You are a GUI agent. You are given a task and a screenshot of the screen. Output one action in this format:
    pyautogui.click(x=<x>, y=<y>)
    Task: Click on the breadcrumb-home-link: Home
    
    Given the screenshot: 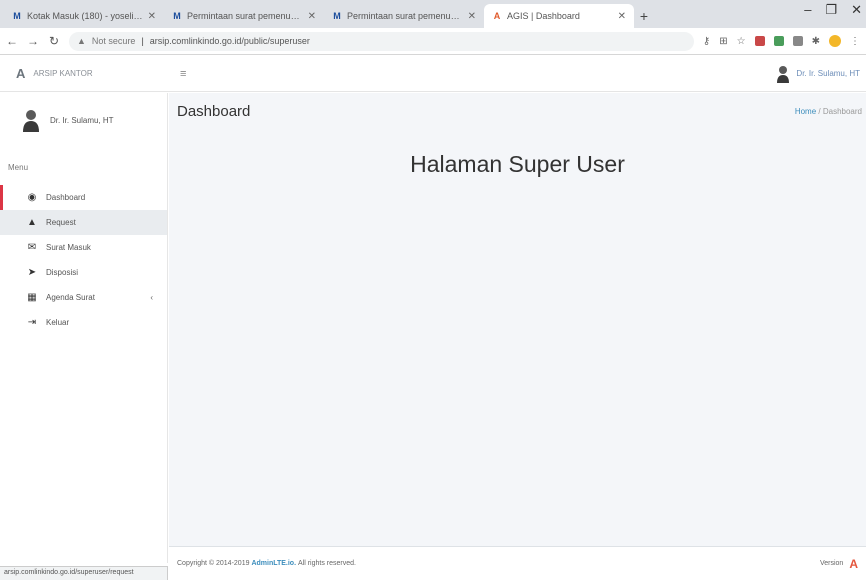 What is the action you would take?
    pyautogui.click(x=805, y=111)
    